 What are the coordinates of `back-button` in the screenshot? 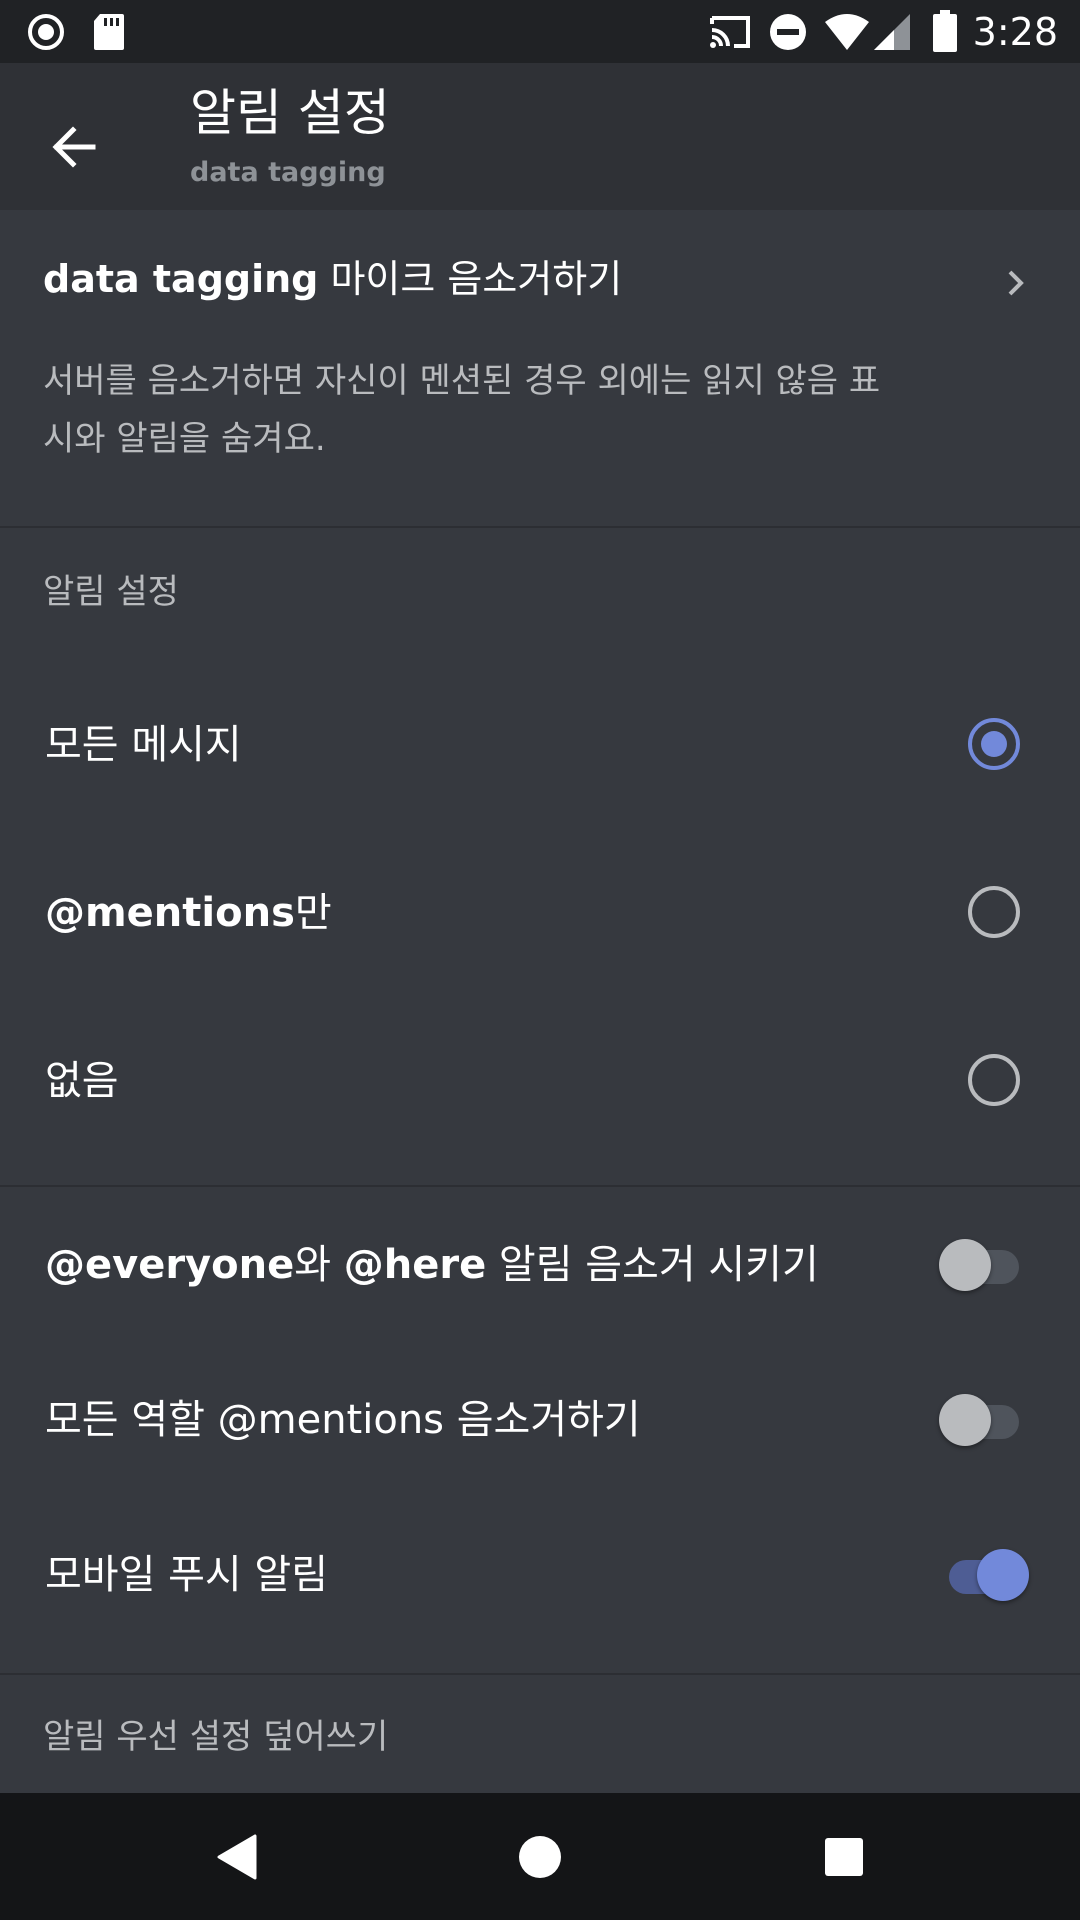 It's located at (74, 147).